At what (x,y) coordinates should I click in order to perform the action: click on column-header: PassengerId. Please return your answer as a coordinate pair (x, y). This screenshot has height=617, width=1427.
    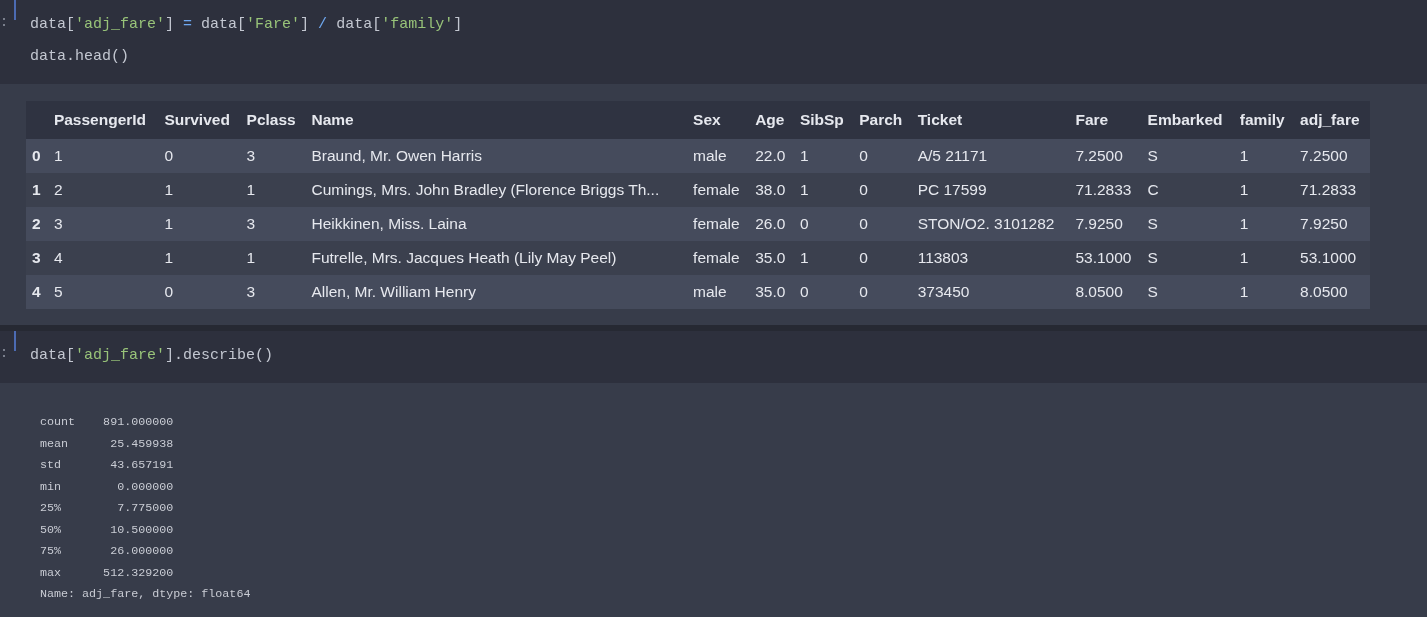
    Looking at the image, I should click on (103, 120).